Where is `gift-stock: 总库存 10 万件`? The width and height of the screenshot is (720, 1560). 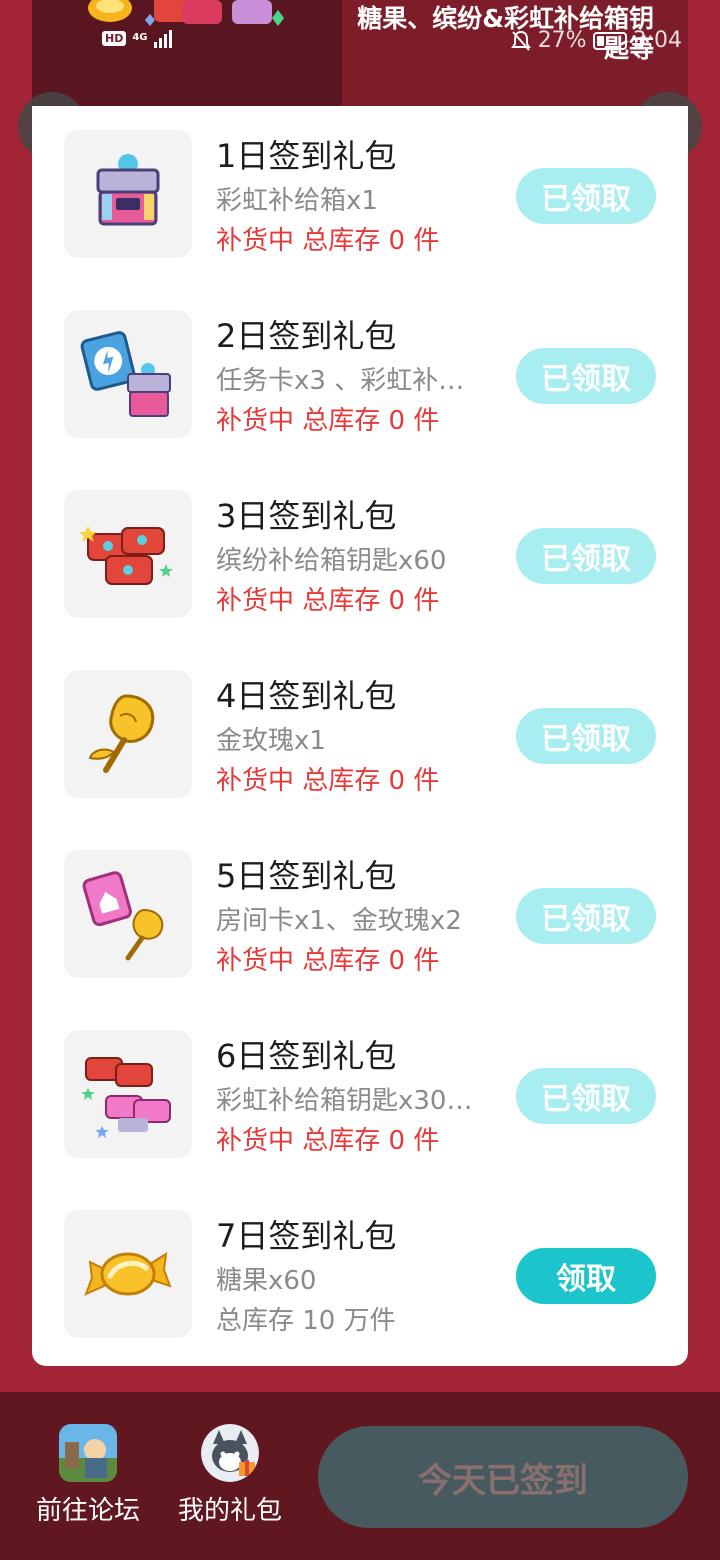 gift-stock: 总库存 10 万件 is located at coordinates (306, 1321).